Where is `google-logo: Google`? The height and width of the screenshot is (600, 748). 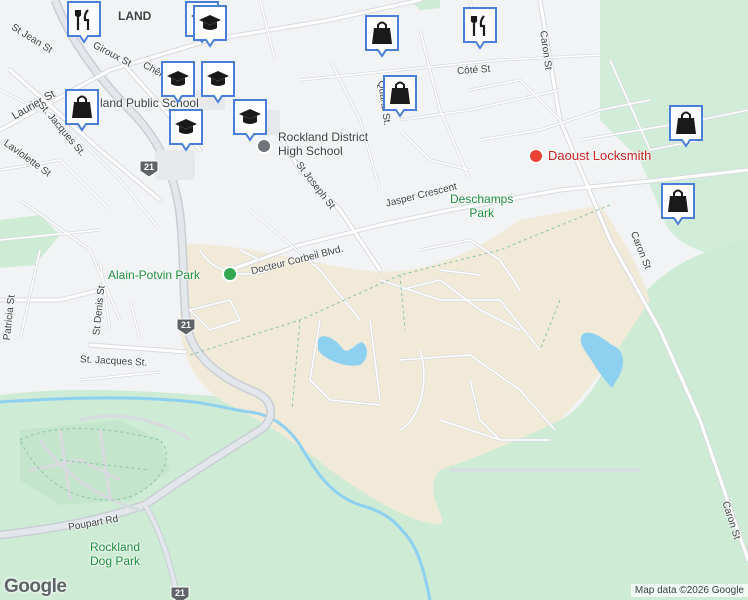 google-logo: Google is located at coordinates (35, 586).